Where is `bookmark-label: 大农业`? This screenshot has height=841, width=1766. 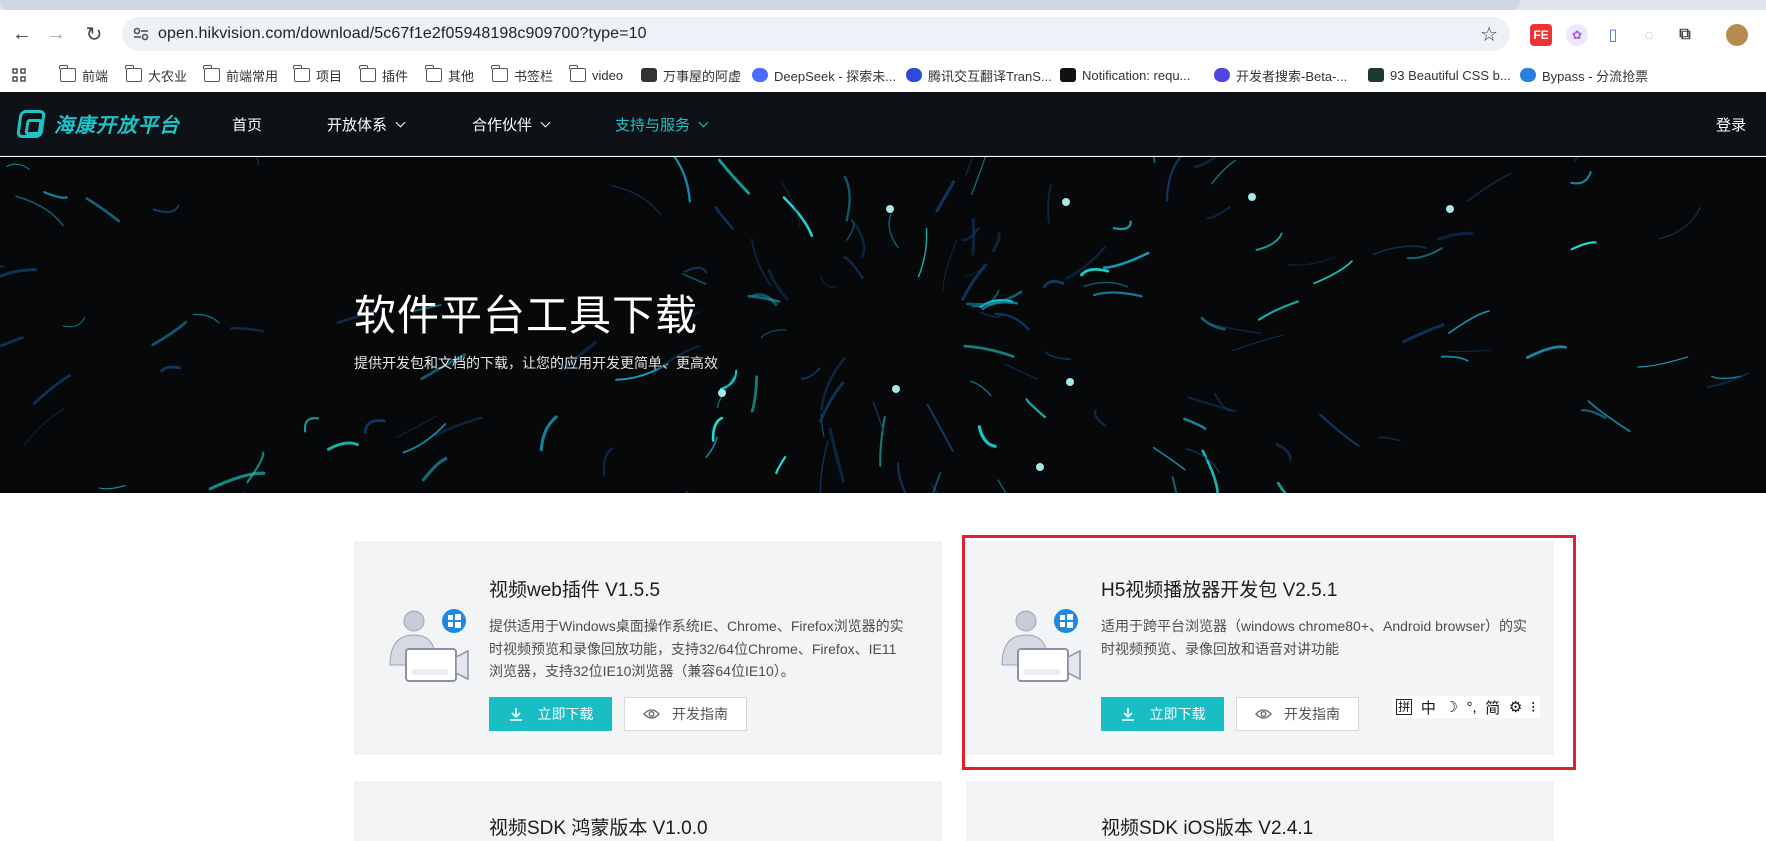 bookmark-label: 大农业 is located at coordinates (167, 75).